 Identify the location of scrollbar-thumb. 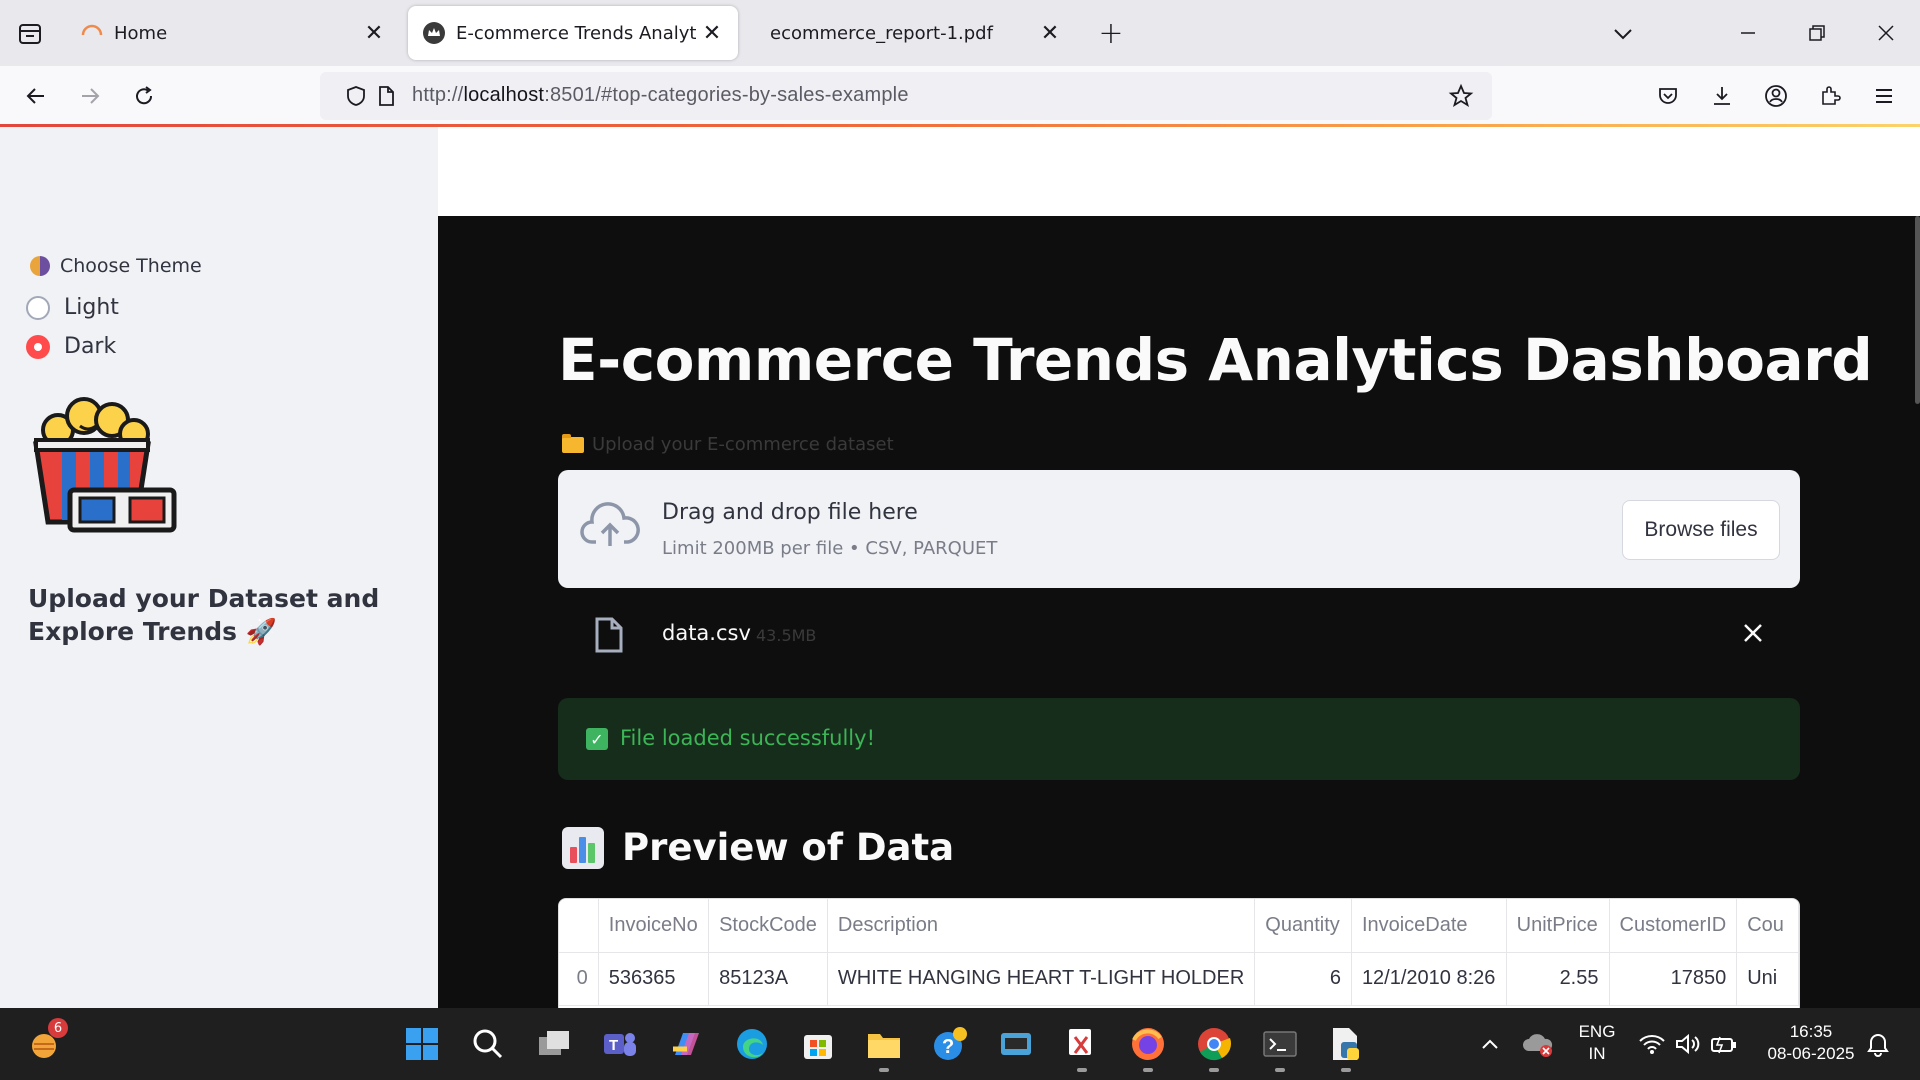
(1917, 310).